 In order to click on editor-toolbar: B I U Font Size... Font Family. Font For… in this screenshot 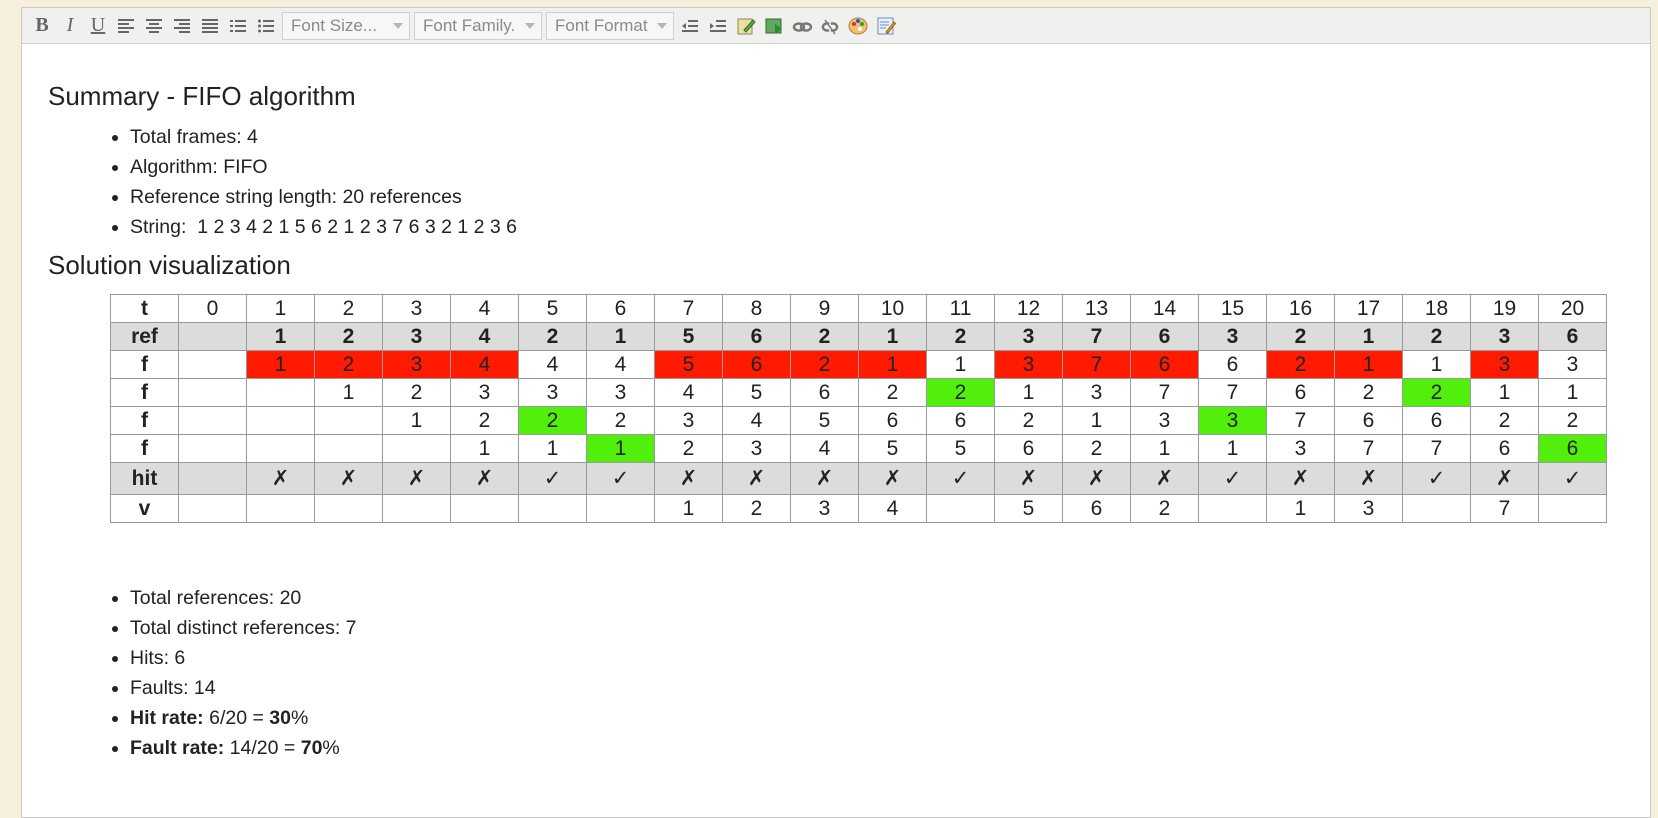, I will do `click(836, 26)`.